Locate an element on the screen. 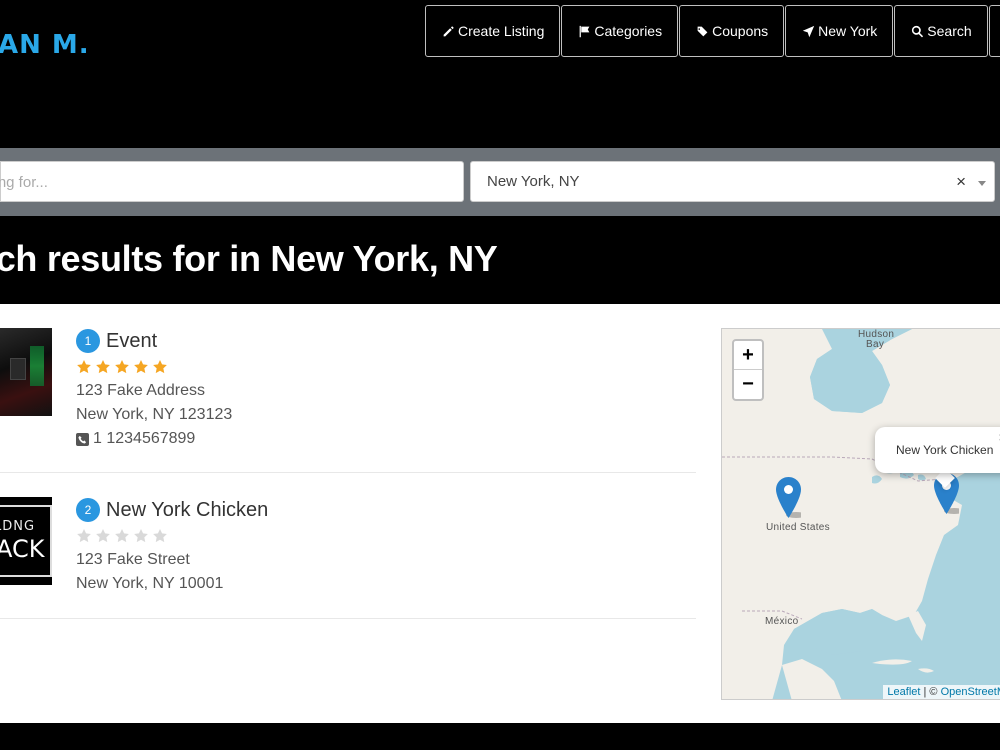 This screenshot has height=750, width=1000. chevron-down-icon is located at coordinates (982, 183).